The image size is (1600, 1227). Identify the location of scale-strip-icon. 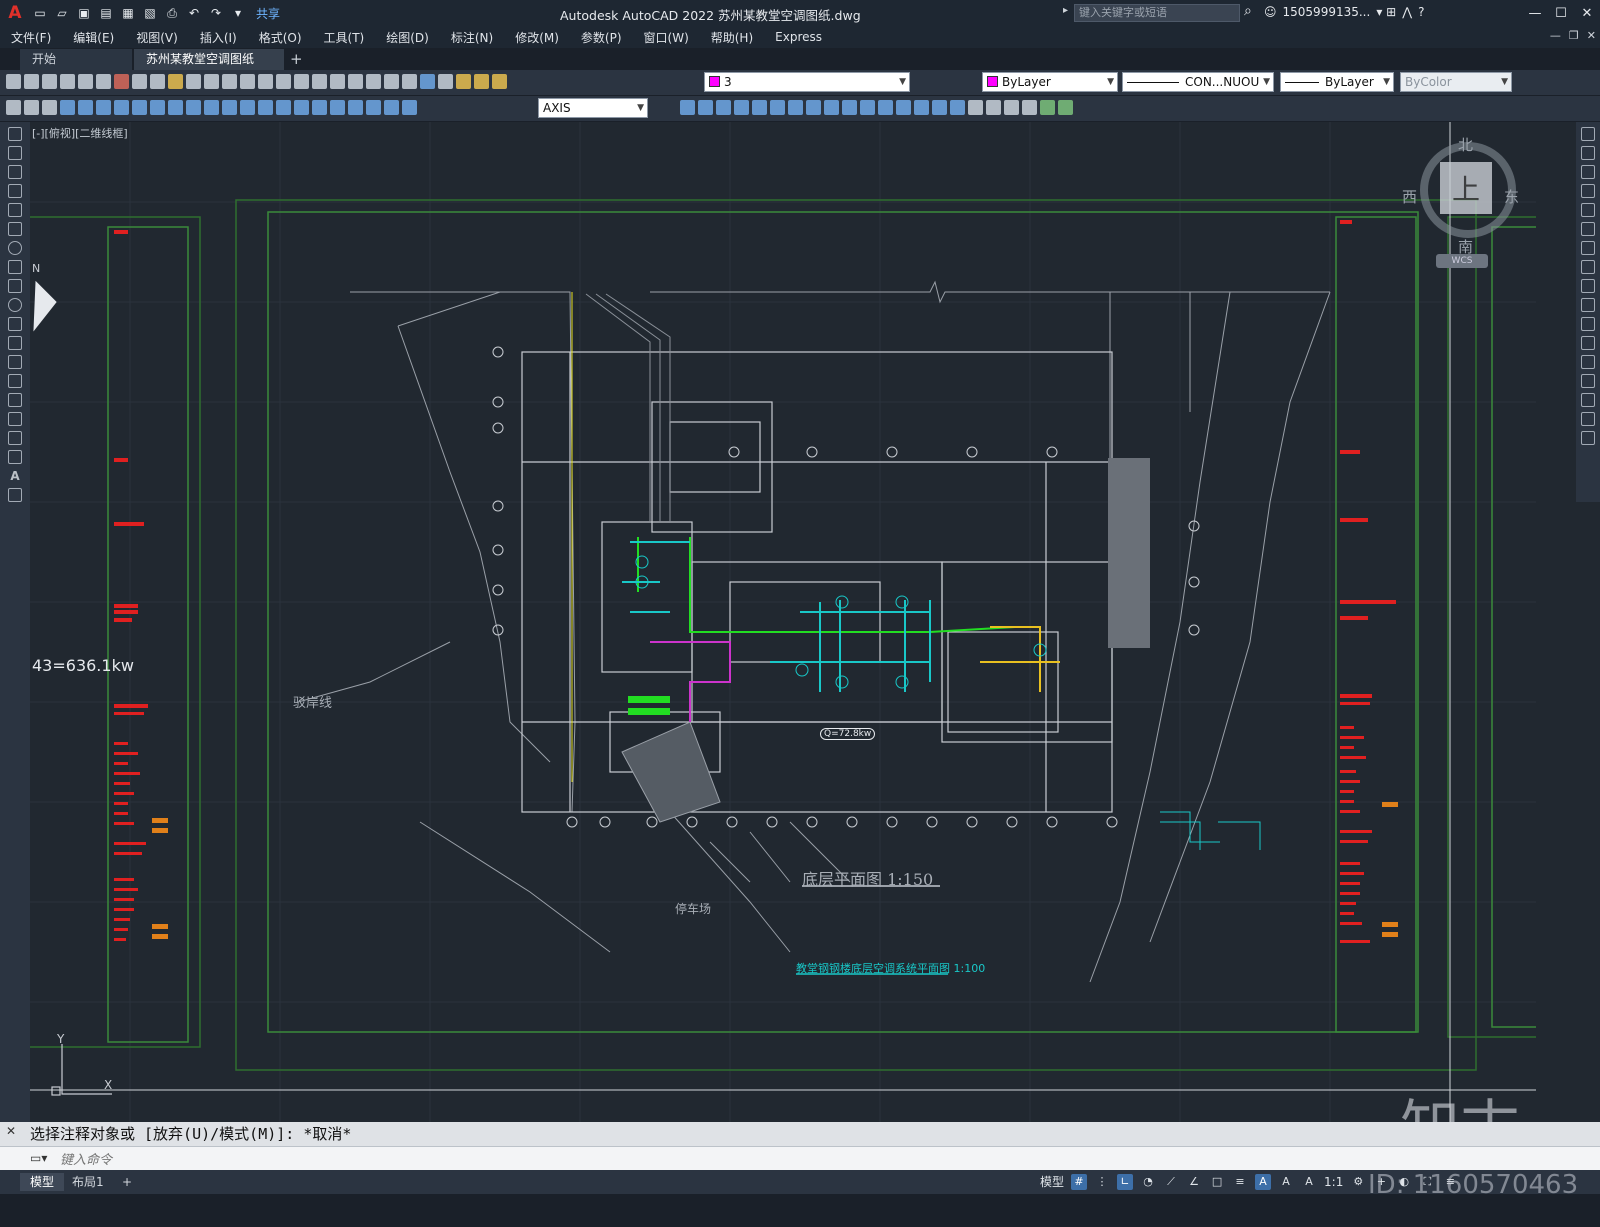
(1588, 267).